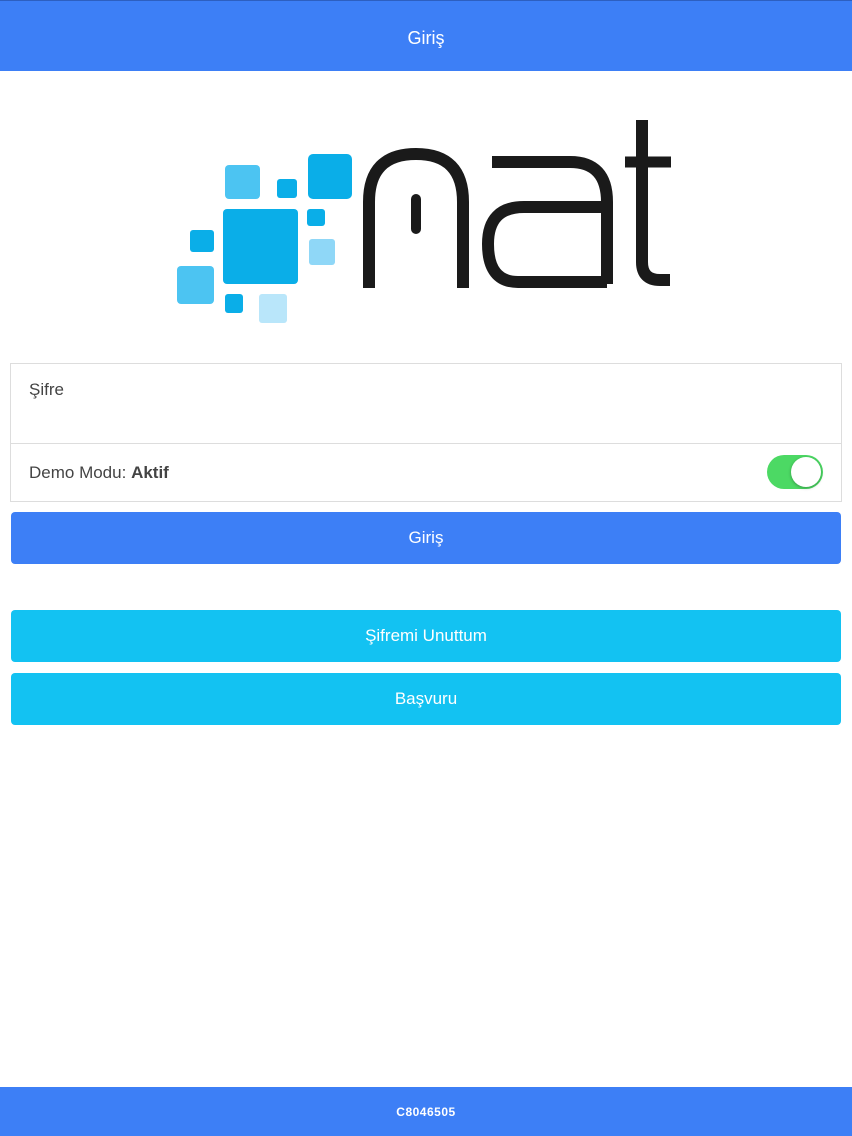 The height and width of the screenshot is (1136, 852). I want to click on nav-bar: Giriş, so click(426, 35).